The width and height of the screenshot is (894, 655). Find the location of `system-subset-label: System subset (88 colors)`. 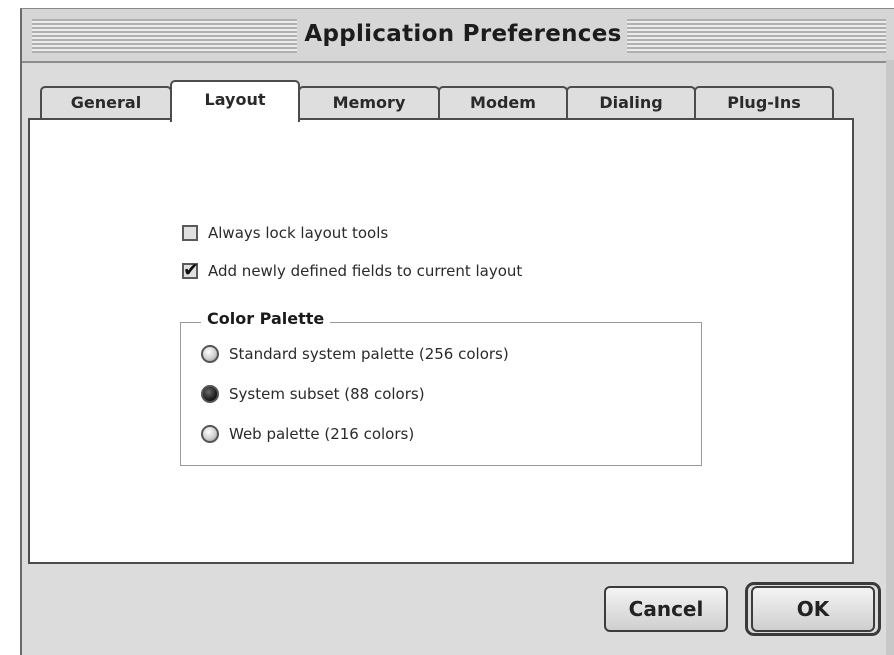

system-subset-label: System subset (88 colors) is located at coordinates (327, 394).